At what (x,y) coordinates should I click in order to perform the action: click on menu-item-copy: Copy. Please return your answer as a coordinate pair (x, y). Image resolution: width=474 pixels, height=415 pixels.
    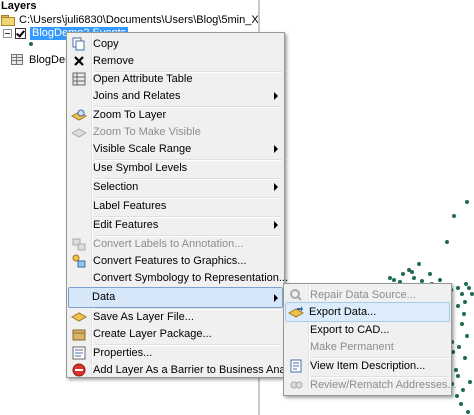
    Looking at the image, I should click on (175, 43).